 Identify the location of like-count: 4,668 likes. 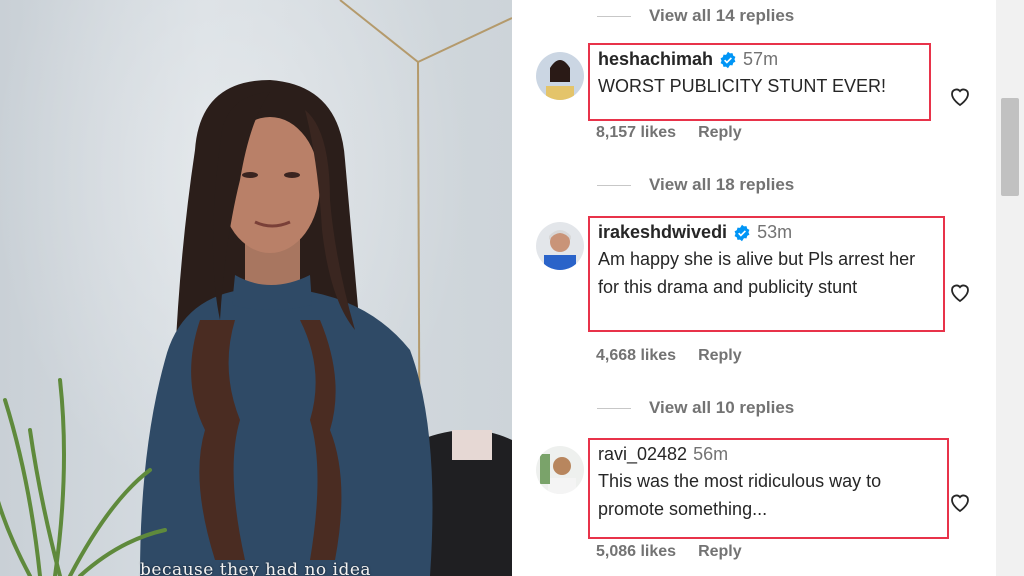
(636, 356).